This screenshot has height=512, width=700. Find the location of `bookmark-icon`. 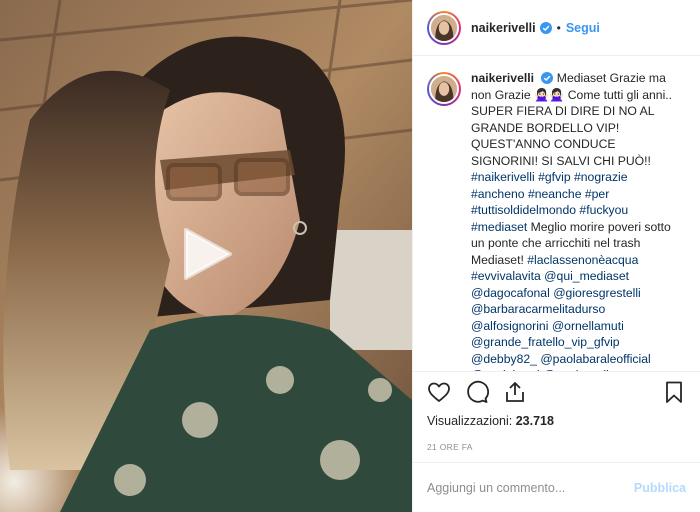

bookmark-icon is located at coordinates (674, 392).